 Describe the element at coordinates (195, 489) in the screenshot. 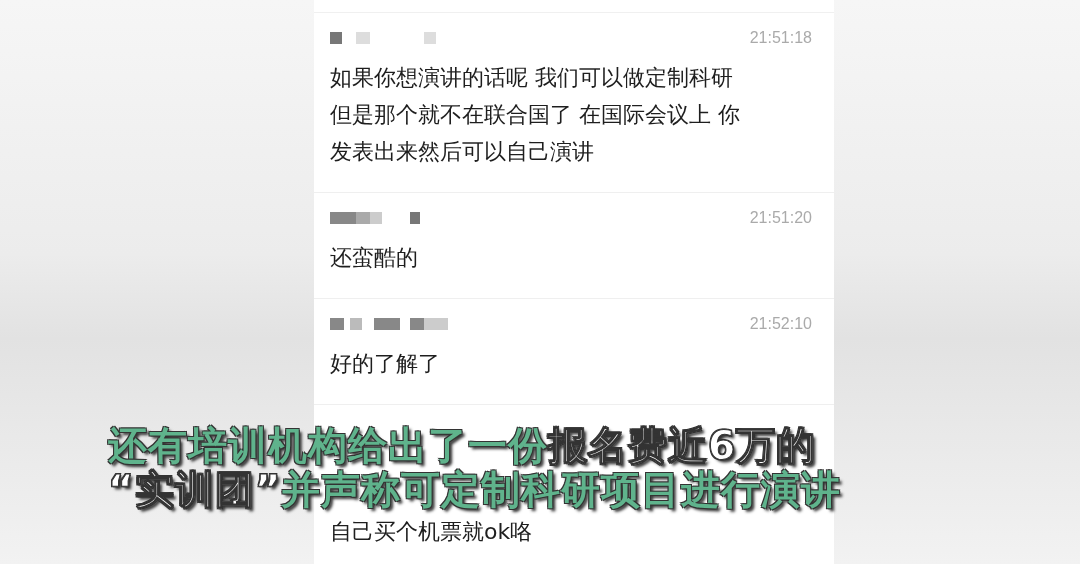

I see `subtitle-text: “实训团”` at that location.